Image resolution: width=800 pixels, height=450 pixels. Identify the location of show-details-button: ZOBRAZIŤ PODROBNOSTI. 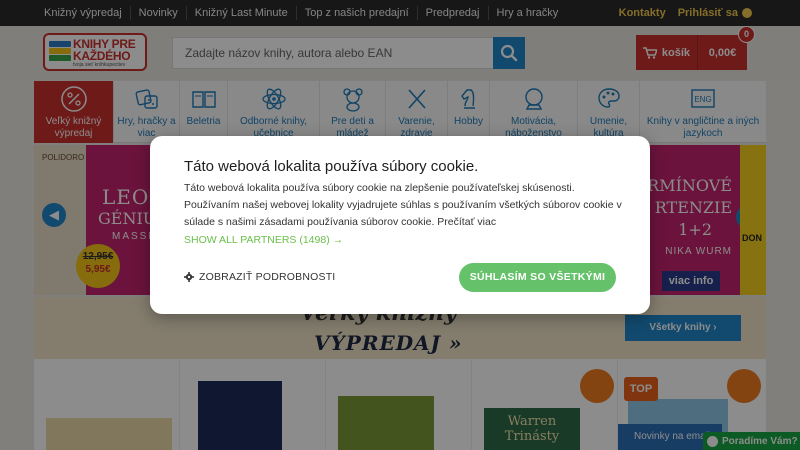
(259, 277).